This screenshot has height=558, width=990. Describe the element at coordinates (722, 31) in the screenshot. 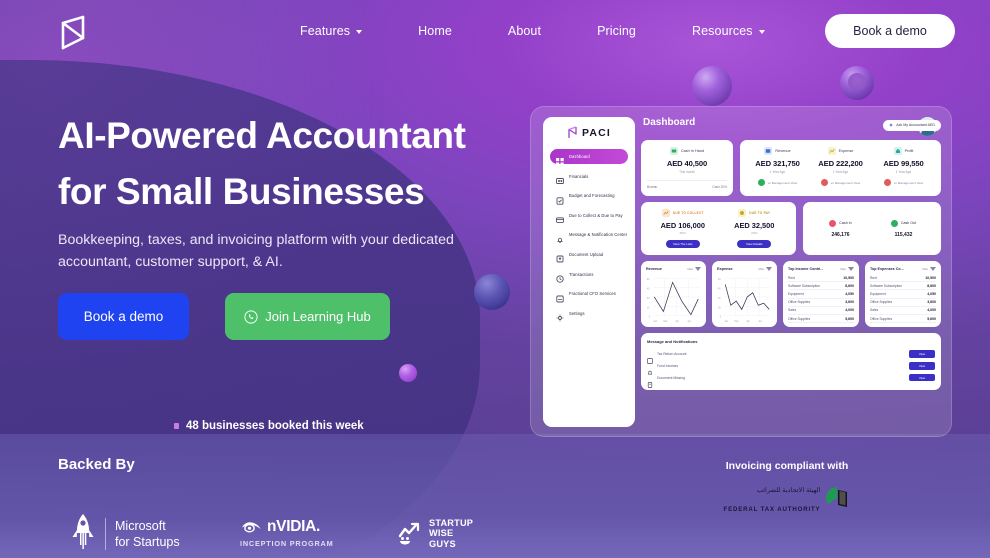

I see `nav-item-resources-label: Resources` at that location.